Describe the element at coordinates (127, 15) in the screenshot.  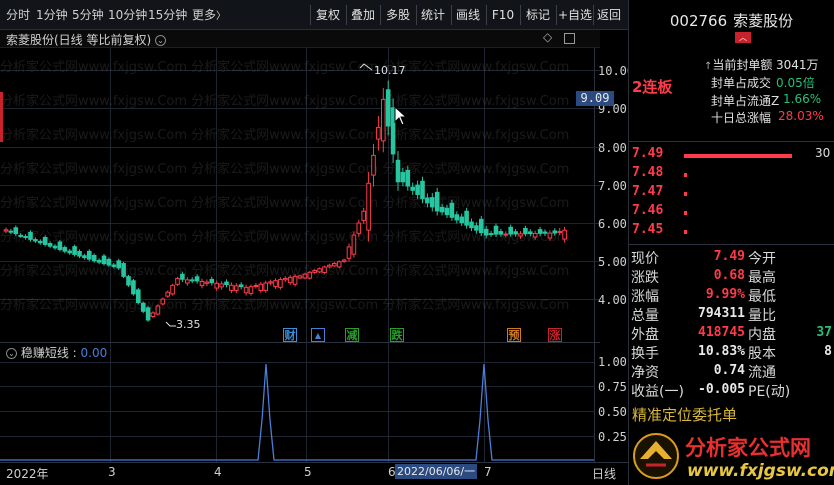
I see `tab-10min: 10分钟` at that location.